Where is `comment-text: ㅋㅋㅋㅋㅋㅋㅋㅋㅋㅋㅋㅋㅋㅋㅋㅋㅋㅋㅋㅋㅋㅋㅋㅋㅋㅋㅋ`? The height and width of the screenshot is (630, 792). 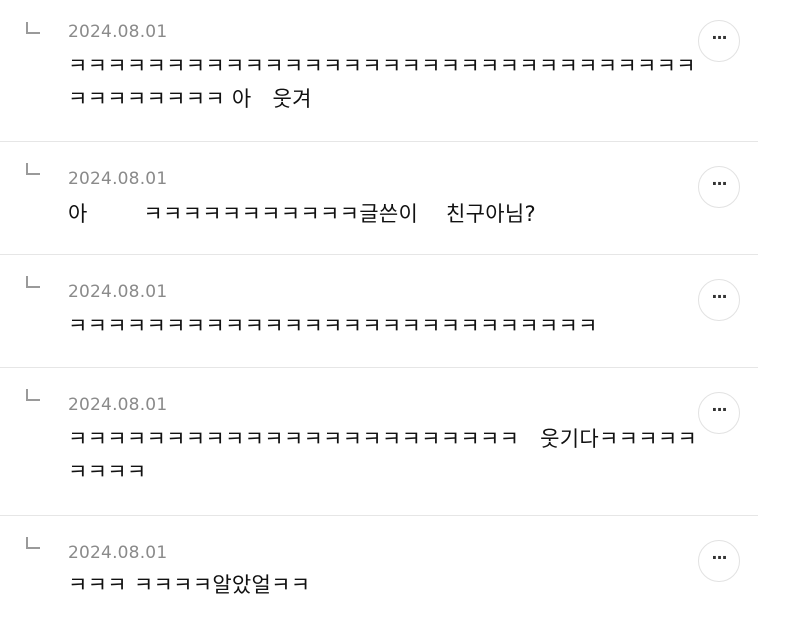
comment-text: ㅋㅋㅋㅋㅋㅋㅋㅋㅋㅋㅋㅋㅋㅋㅋㅋㅋㅋㅋㅋㅋㅋㅋㅋㅋㅋㅋ is located at coordinates (333, 326).